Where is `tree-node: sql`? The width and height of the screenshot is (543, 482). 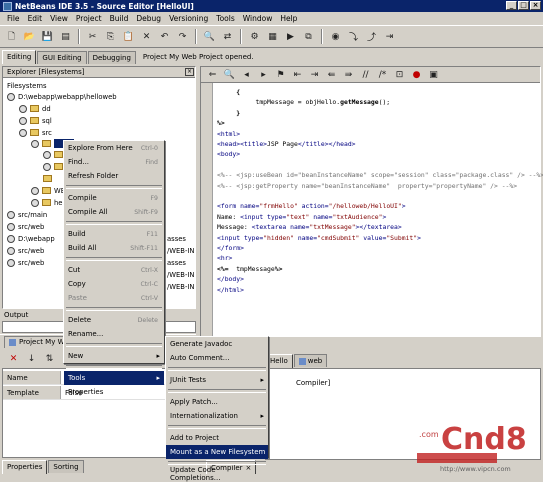 tree-node: sql is located at coordinates (35, 120).